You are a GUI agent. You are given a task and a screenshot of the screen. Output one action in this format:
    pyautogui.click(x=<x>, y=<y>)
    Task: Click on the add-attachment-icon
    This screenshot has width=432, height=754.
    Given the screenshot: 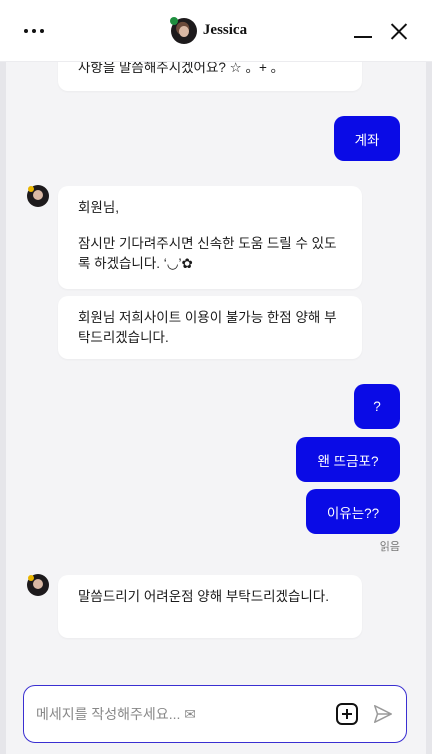 What is the action you would take?
    pyautogui.click(x=347, y=714)
    